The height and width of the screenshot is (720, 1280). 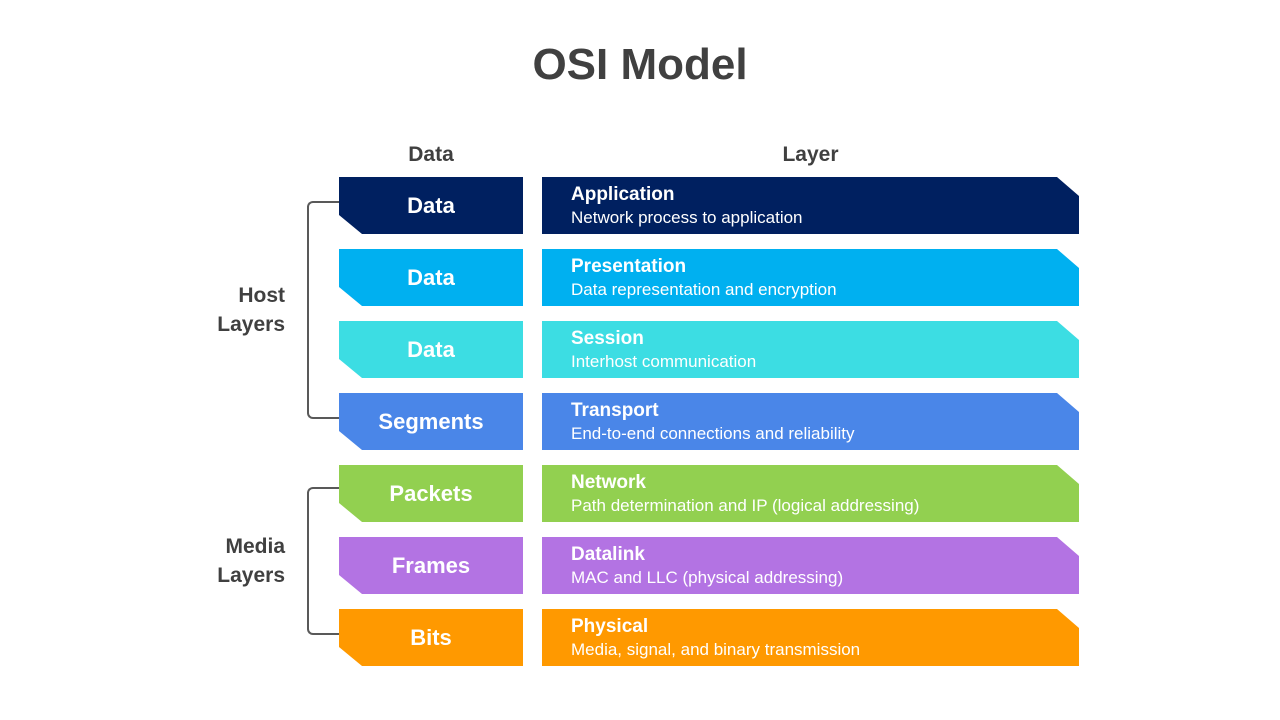 What do you see at coordinates (629, 266) in the screenshot?
I see `layer-name: Presentation` at bounding box center [629, 266].